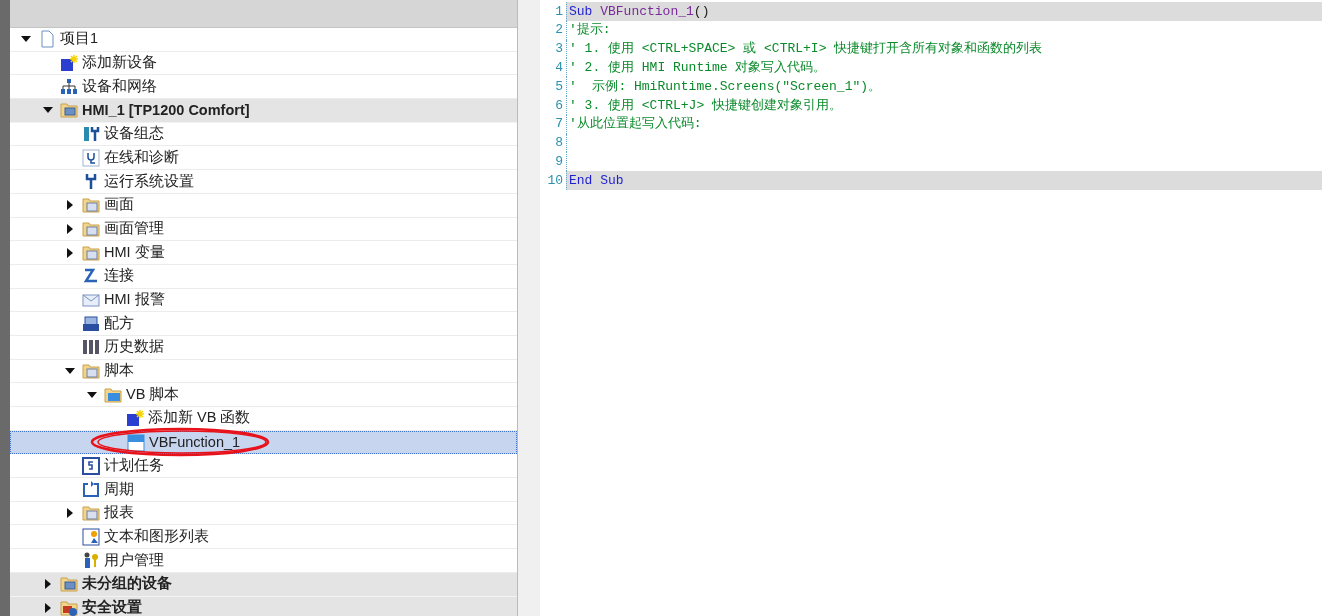 Image resolution: width=1322 pixels, height=616 pixels. What do you see at coordinates (79, 39) in the screenshot?
I see `tree-label: 项目1` at bounding box center [79, 39].